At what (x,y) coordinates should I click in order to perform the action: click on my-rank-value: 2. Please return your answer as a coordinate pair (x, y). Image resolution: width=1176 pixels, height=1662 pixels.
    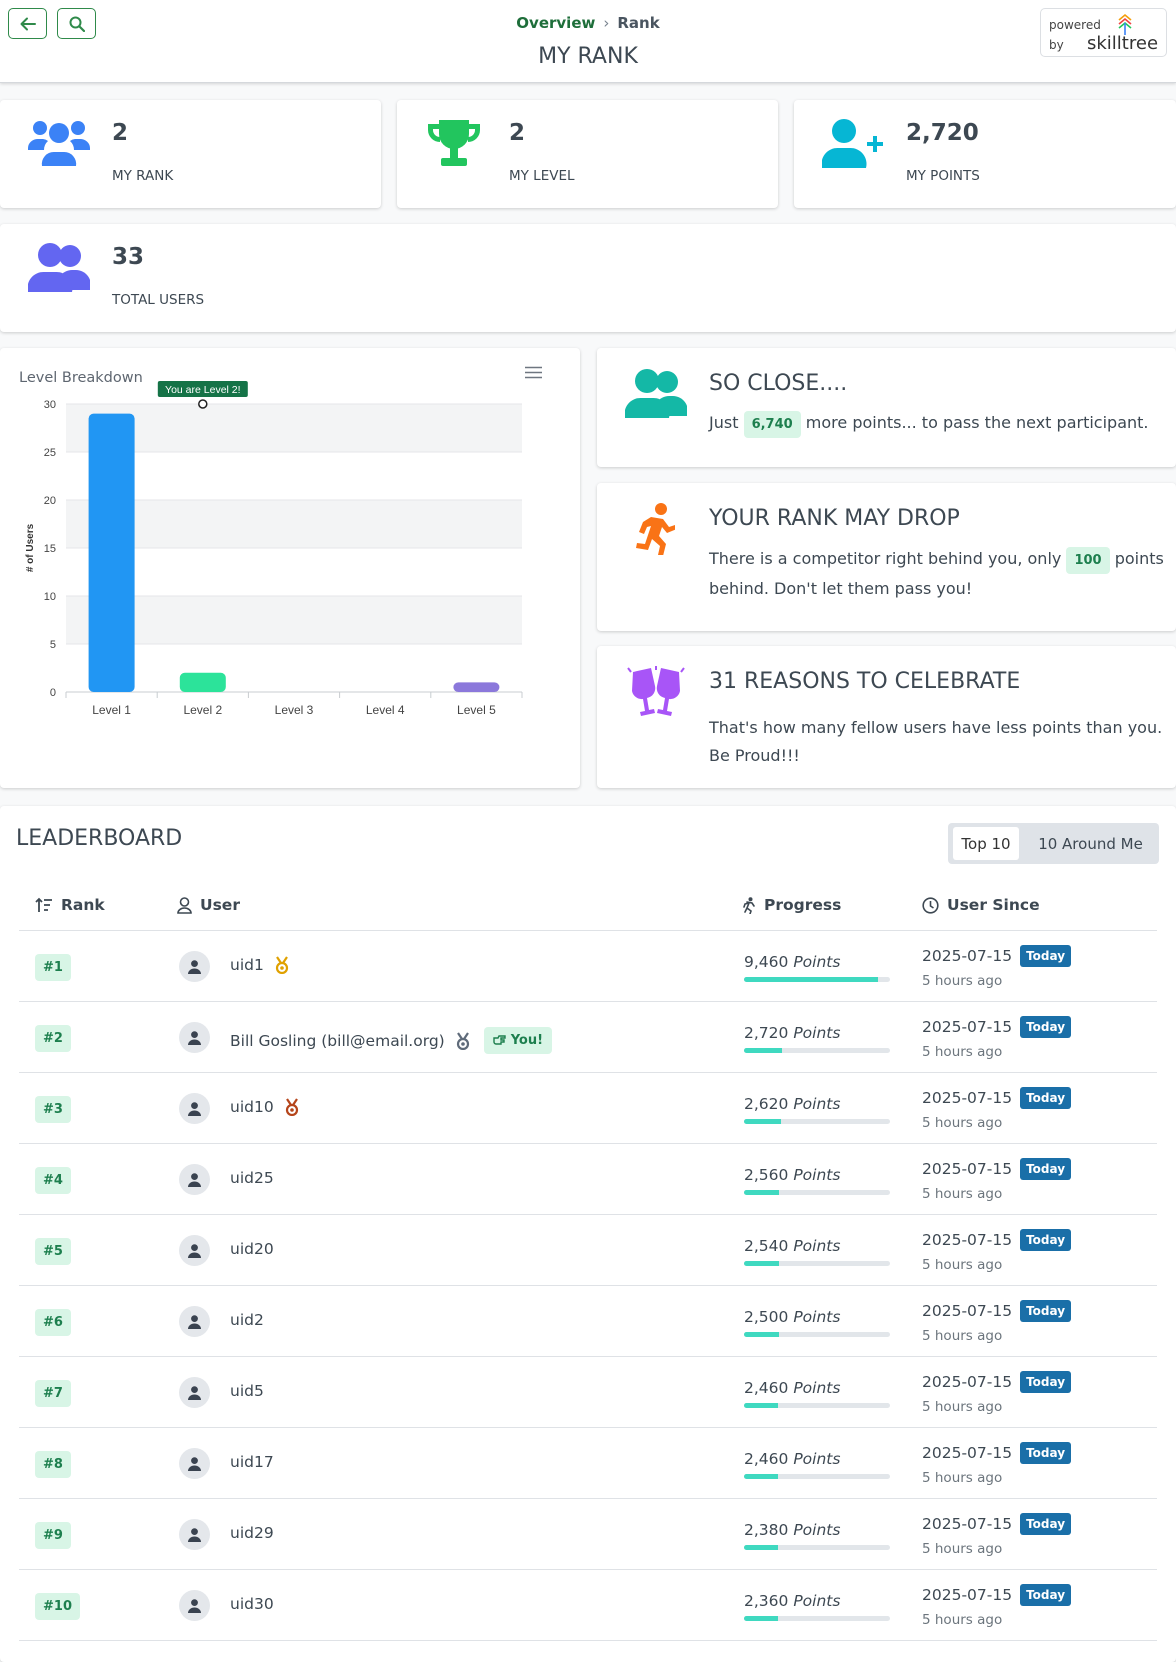
    Looking at the image, I should click on (120, 133).